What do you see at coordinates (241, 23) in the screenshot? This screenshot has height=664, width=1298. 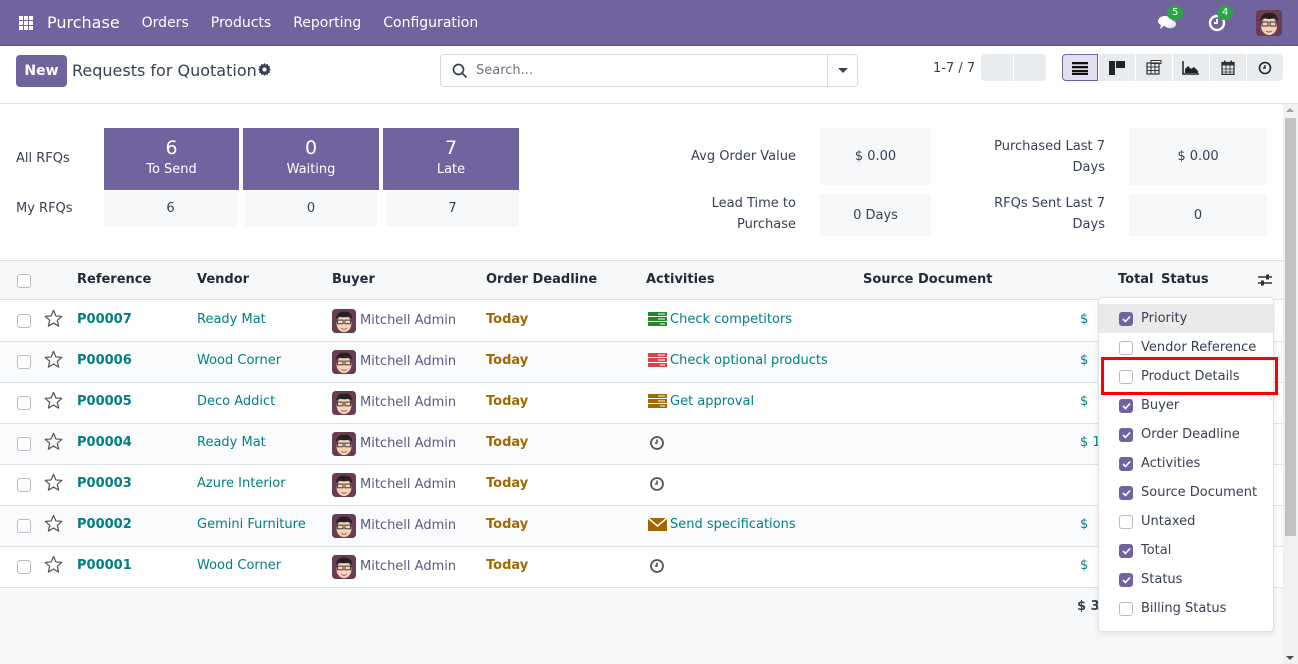 I see `menu-products: Products` at bounding box center [241, 23].